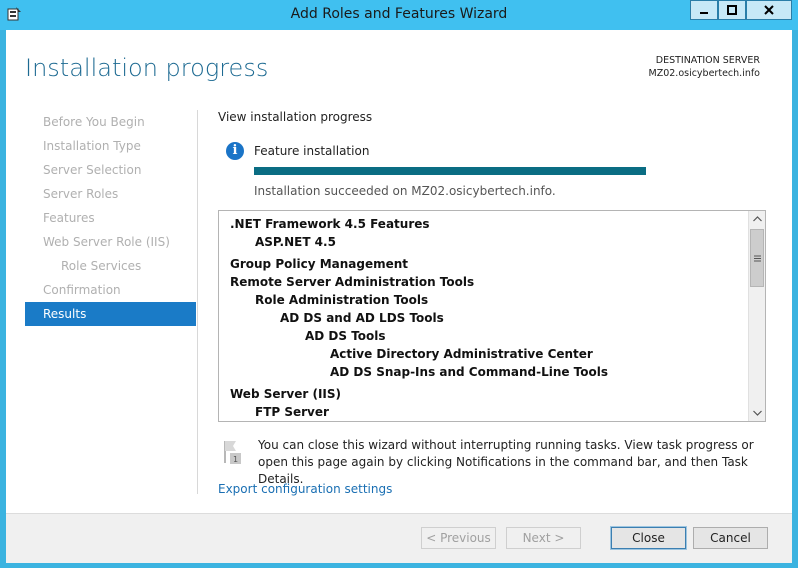 This screenshot has height=568, width=798. What do you see at coordinates (730, 538) in the screenshot?
I see `cancel-button: Cancel` at bounding box center [730, 538].